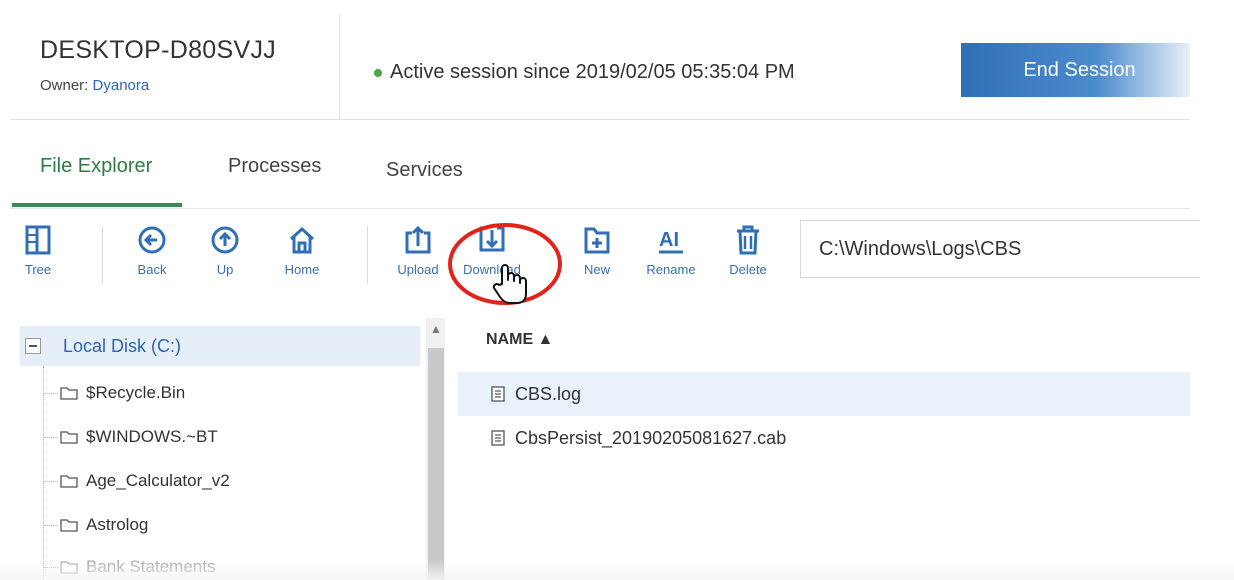 The image size is (1234, 580). Describe the element at coordinates (597, 240) in the screenshot. I see `new-folder-icon` at that location.